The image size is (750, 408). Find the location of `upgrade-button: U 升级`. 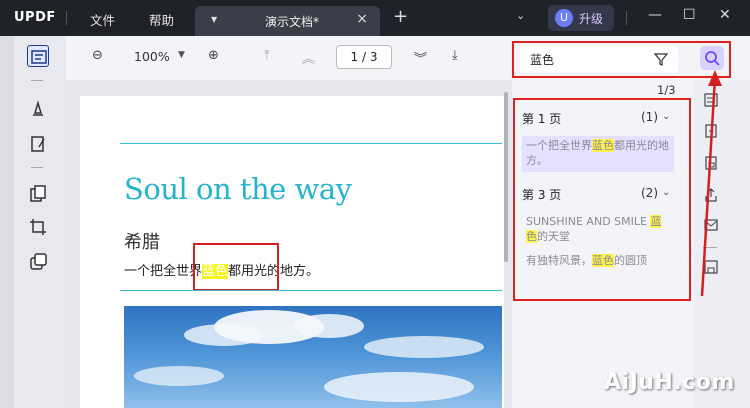

upgrade-button: U 升级 is located at coordinates (581, 18).